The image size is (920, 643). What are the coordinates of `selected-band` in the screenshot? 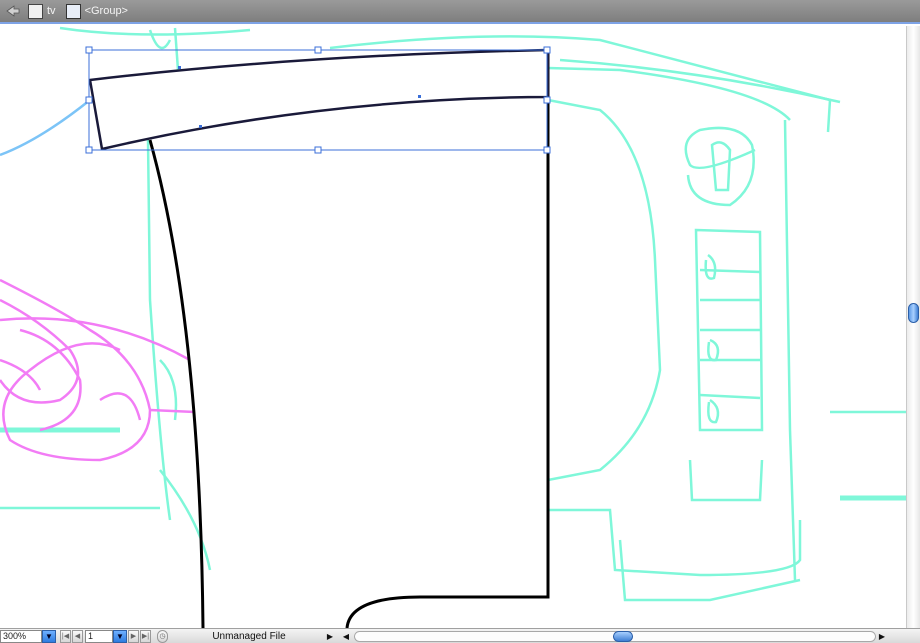 It's located at (319, 99).